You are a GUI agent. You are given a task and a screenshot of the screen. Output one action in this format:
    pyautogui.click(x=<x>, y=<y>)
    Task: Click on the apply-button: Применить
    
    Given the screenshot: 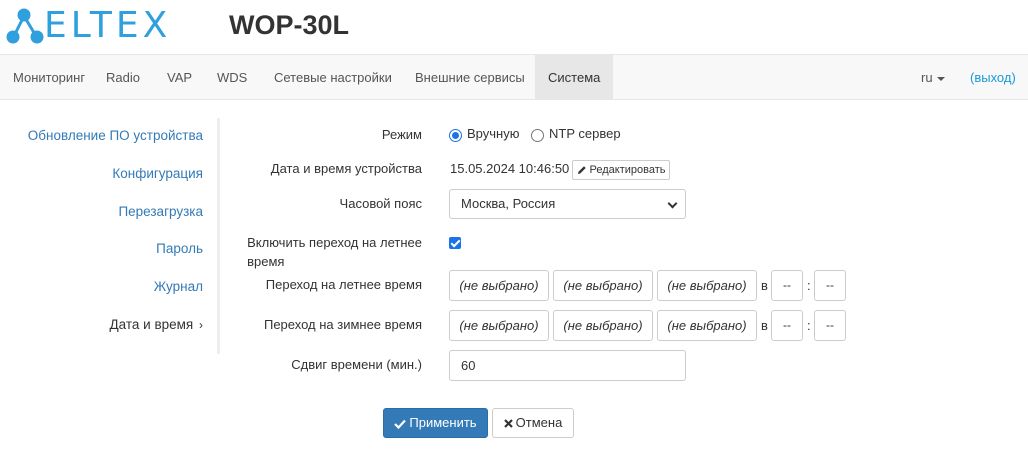 What is the action you would take?
    pyautogui.click(x=435, y=423)
    